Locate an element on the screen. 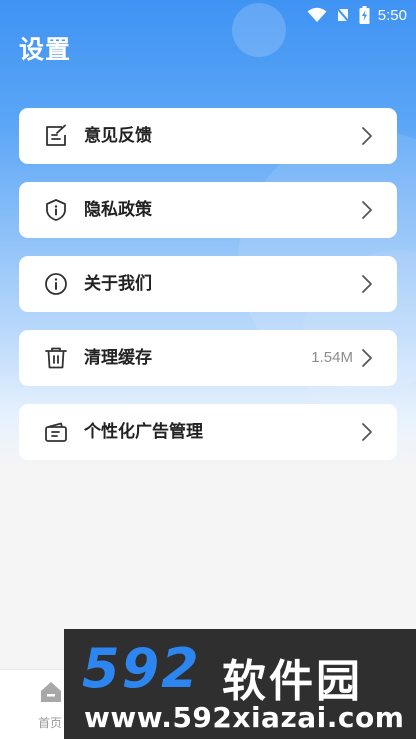 This screenshot has height=740, width=416. info-circle-icon is located at coordinates (56, 284).